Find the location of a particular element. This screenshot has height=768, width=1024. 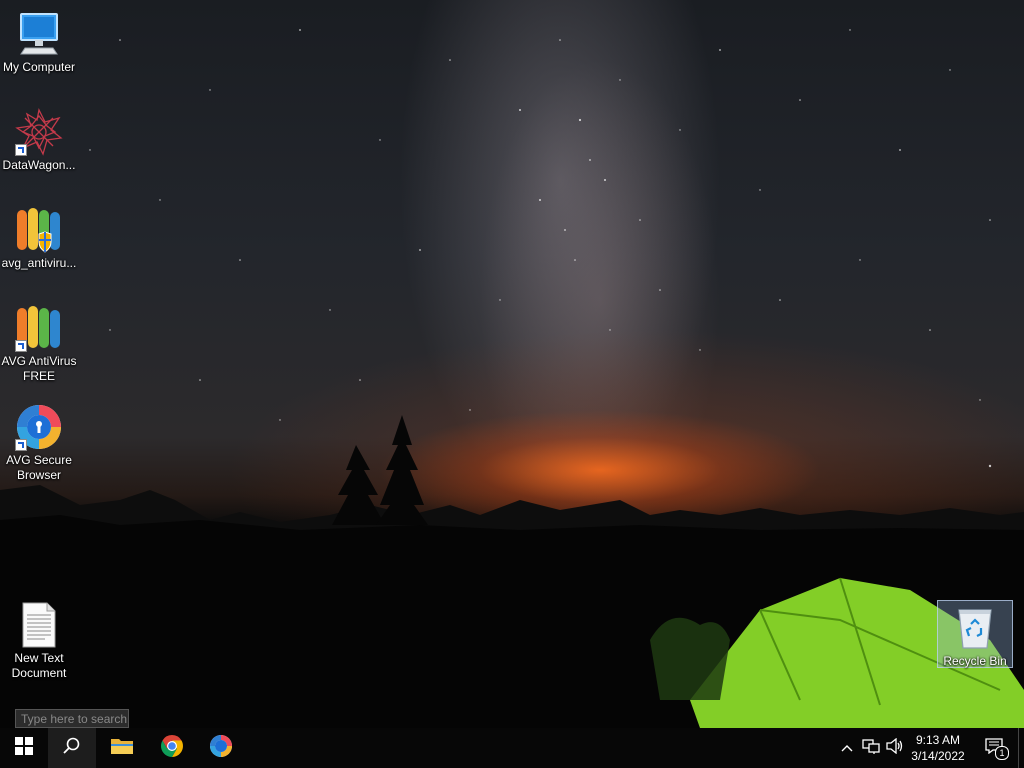

desktop-icon-label: AVG Secure Browser is located at coordinates (39, 467).